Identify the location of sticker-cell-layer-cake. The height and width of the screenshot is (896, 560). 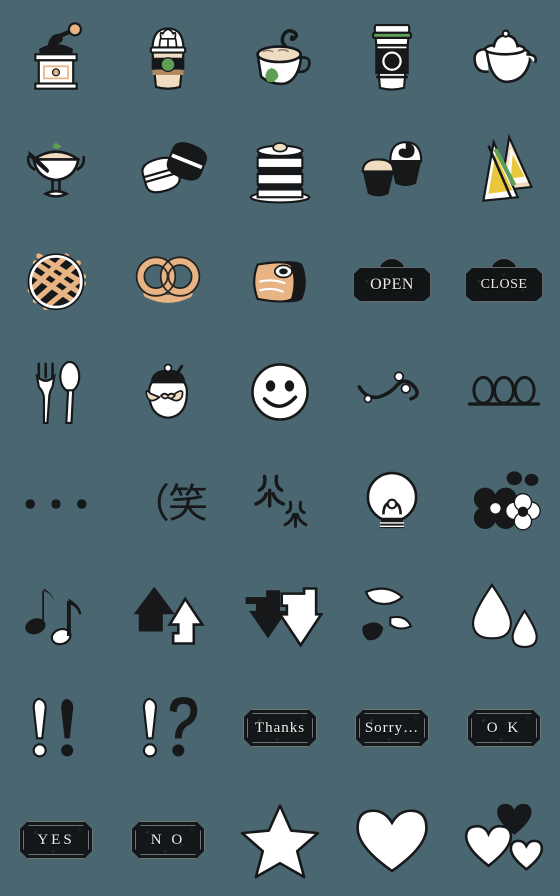
(280, 168).